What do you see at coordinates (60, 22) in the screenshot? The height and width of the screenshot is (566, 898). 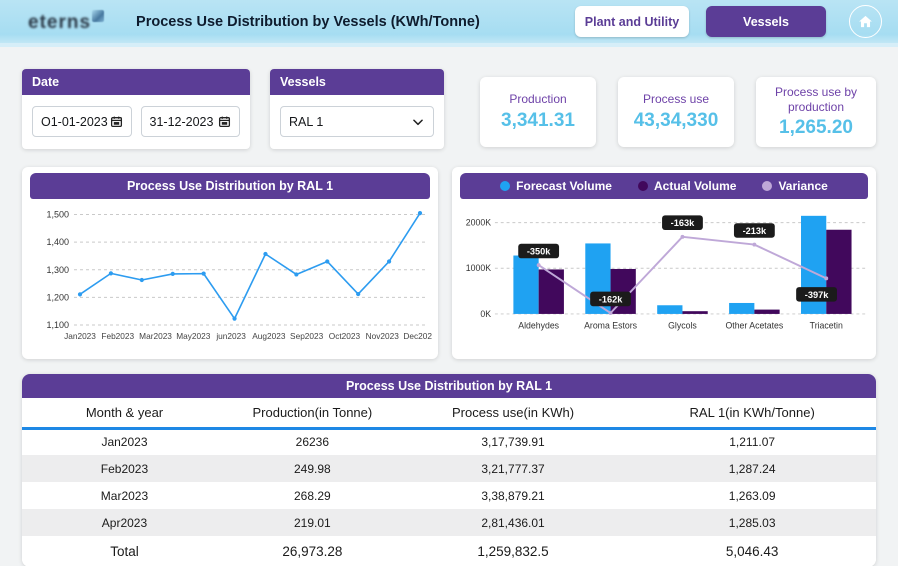 I see `company-logo-text: eterns` at bounding box center [60, 22].